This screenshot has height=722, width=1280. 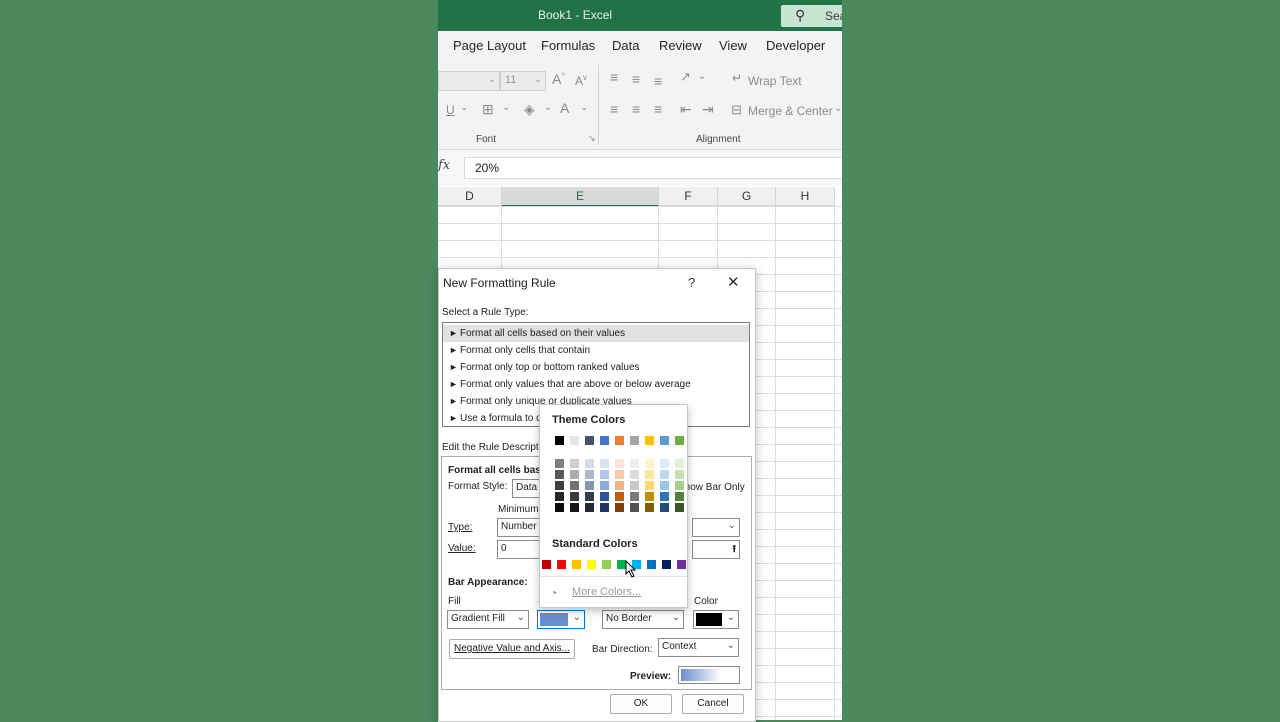 What do you see at coordinates (685, 77) in the screenshot?
I see `orientation-icon: ↗` at bounding box center [685, 77].